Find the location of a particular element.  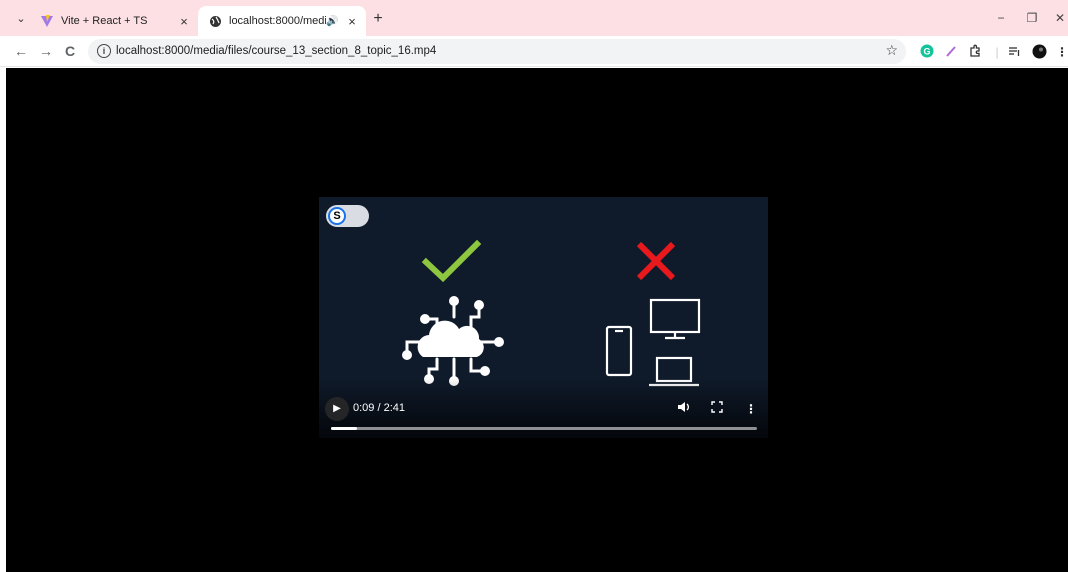

progress-fill is located at coordinates (344, 428).